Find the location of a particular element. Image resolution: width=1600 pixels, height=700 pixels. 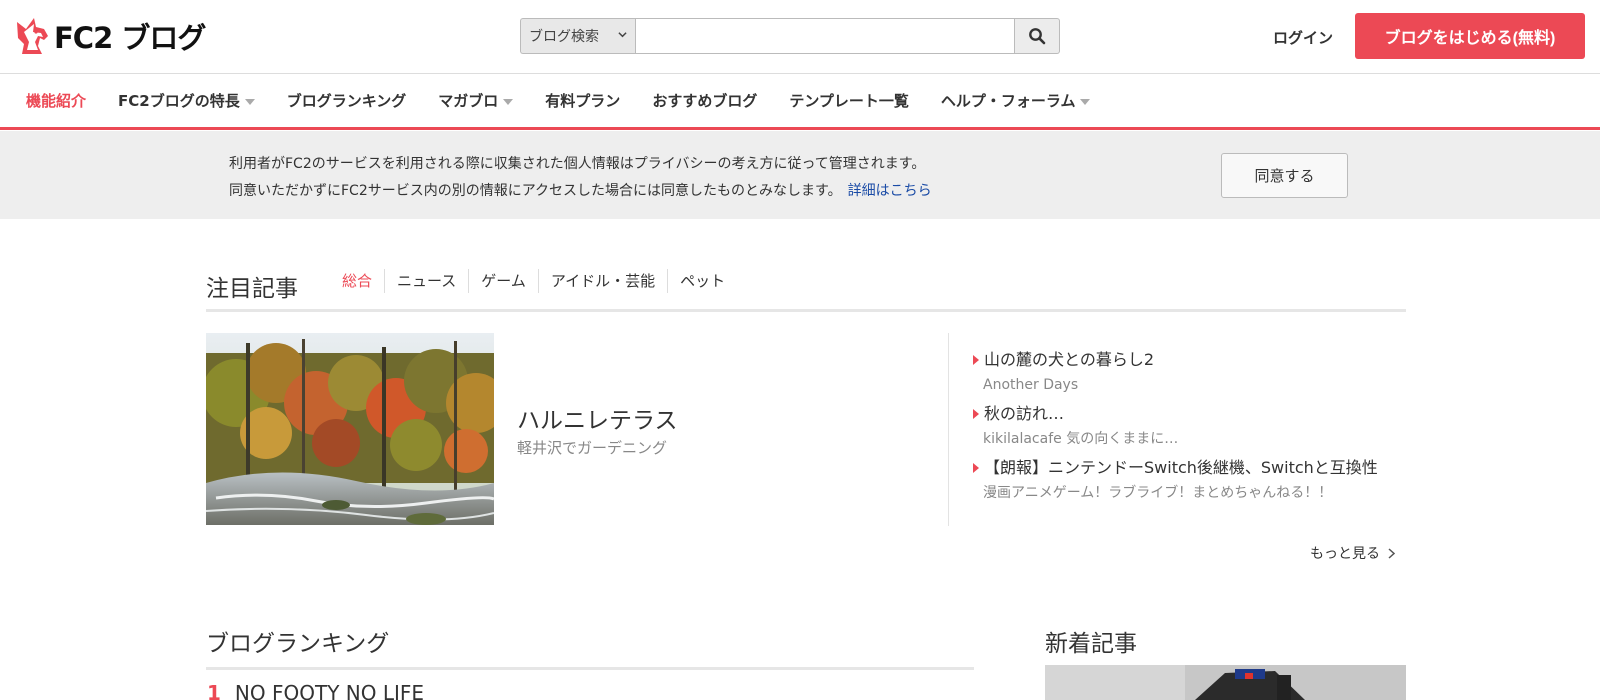

search-icon is located at coordinates (1037, 36).